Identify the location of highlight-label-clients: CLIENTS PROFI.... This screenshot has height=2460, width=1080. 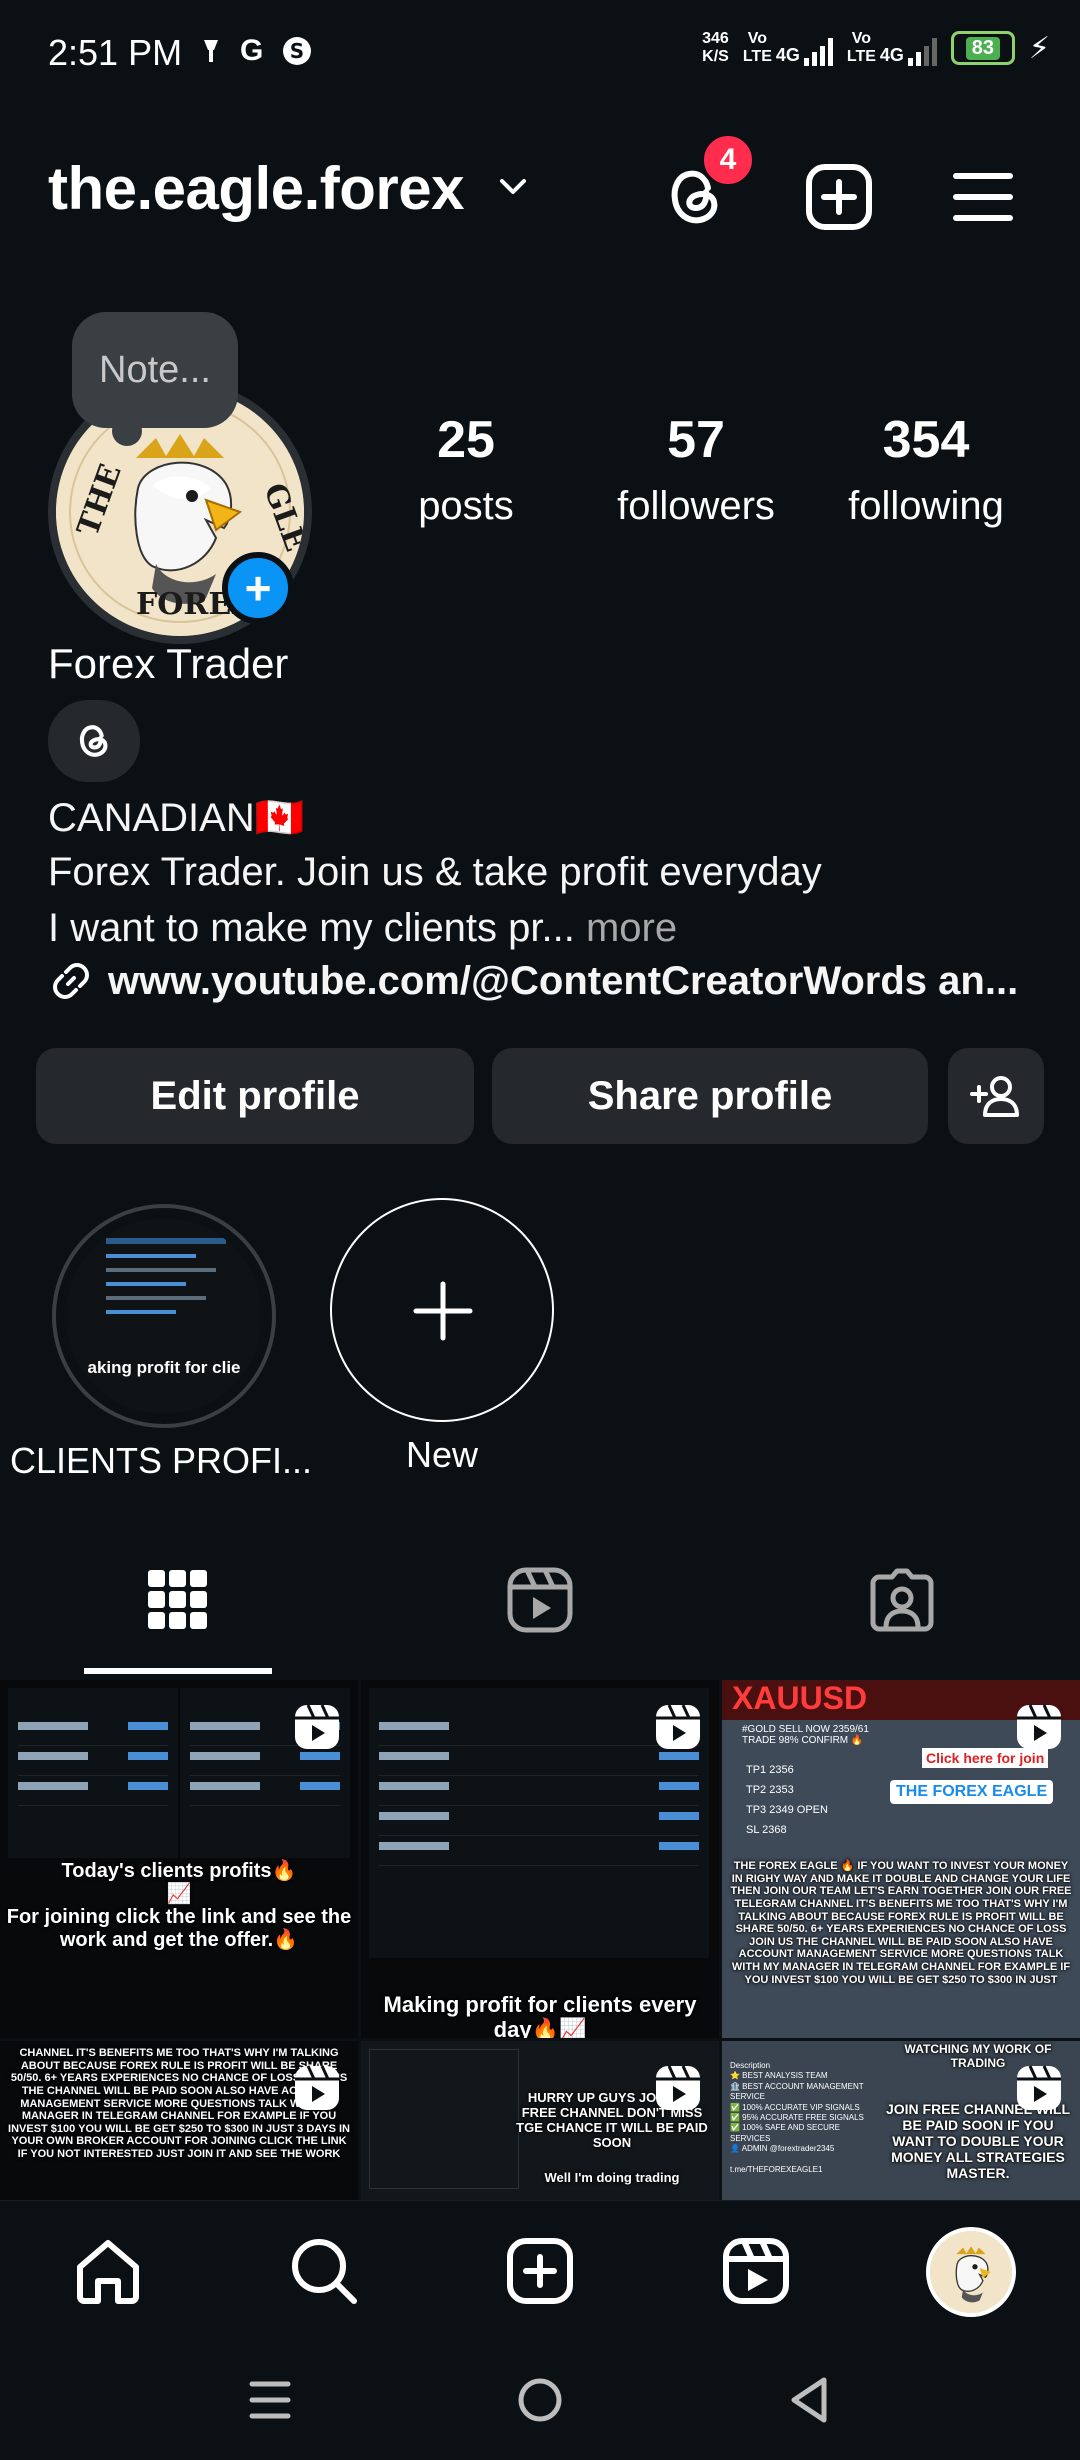
(161, 1460).